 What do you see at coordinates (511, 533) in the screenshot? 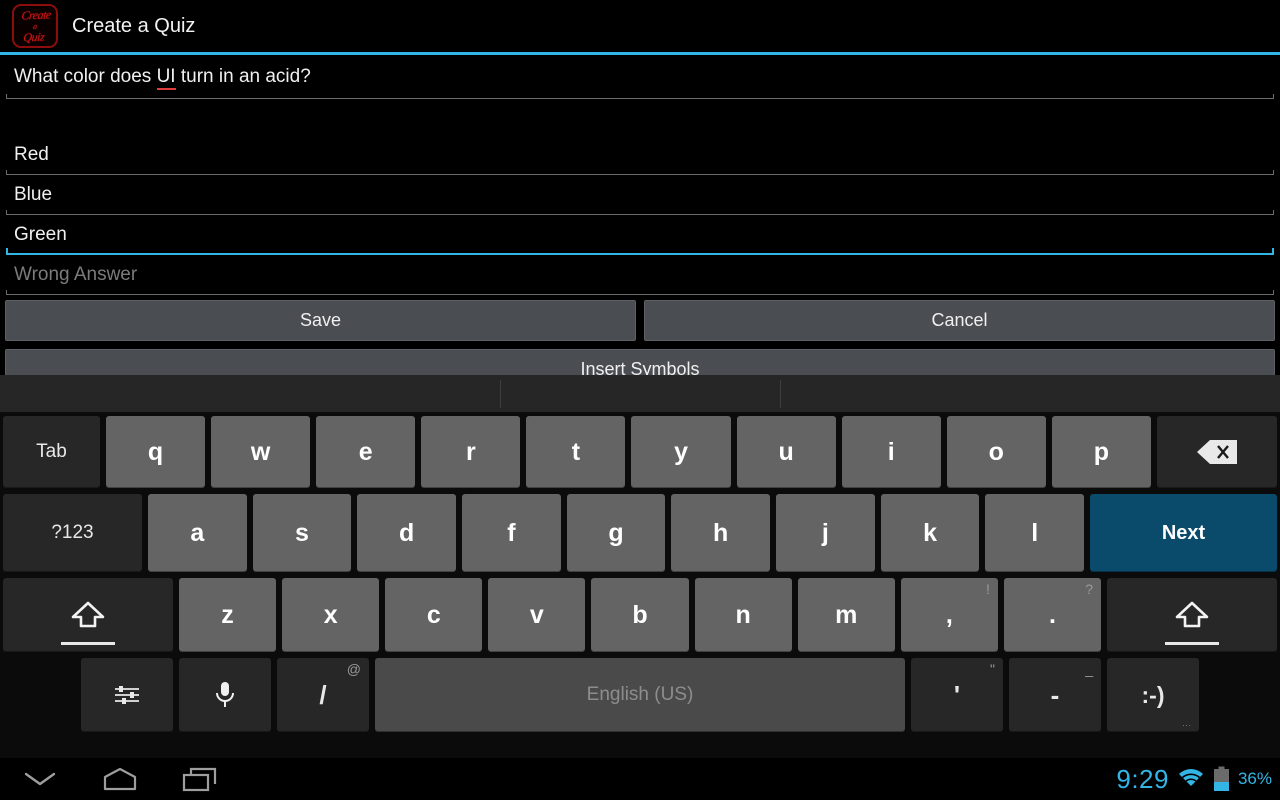
I see `key-f: f` at bounding box center [511, 533].